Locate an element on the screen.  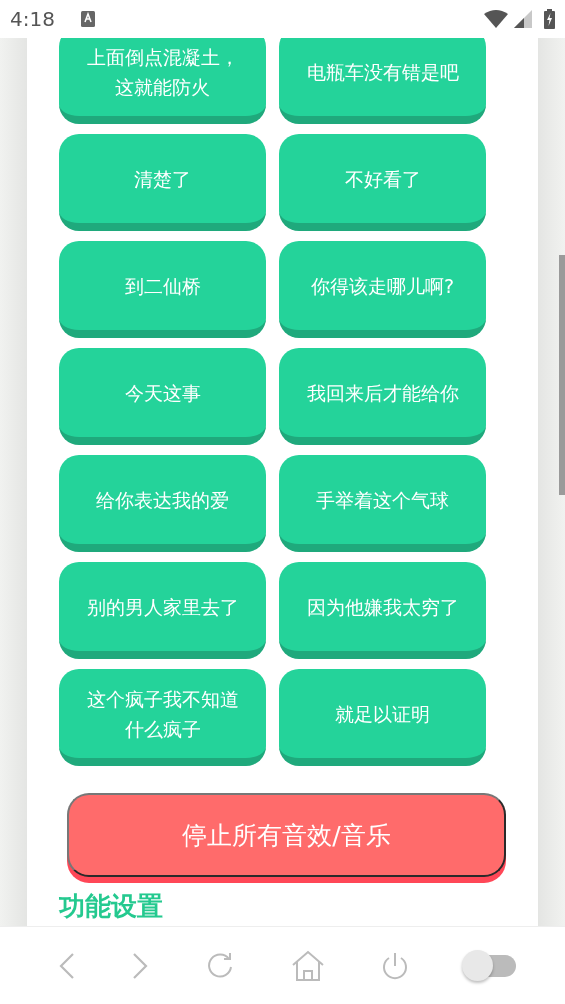
battery-charging-icon is located at coordinates (549, 19).